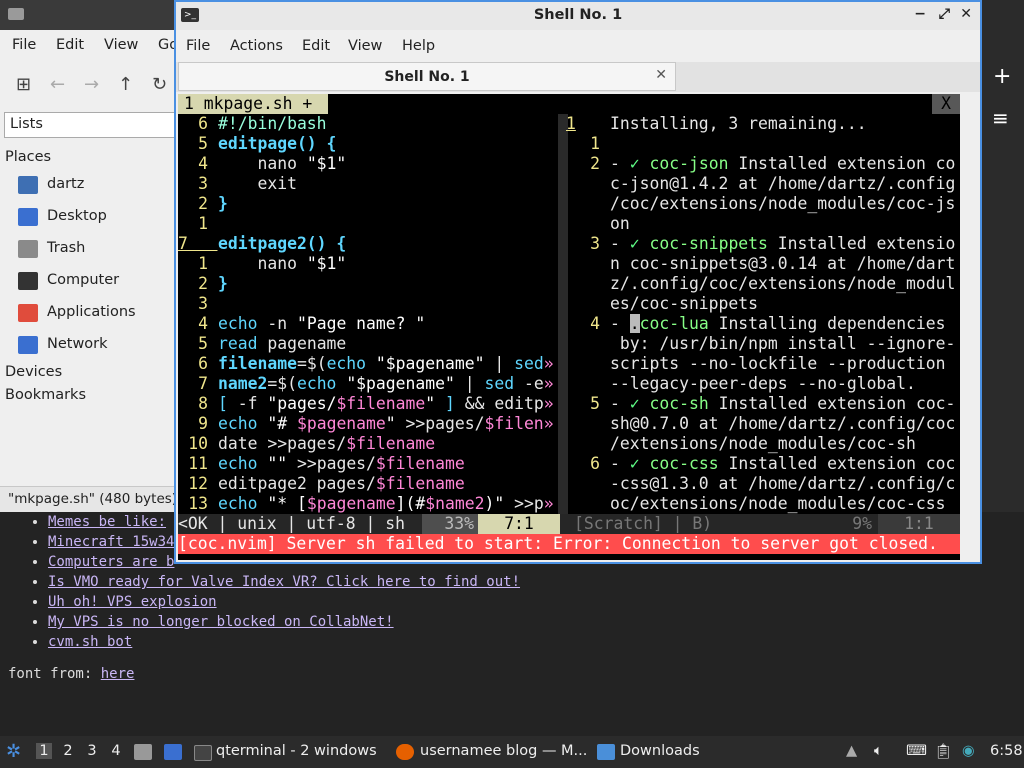  Describe the element at coordinates (569, 104) in the screenshot. I see `vim-tabline: 1 mkpage.sh + X` at that location.